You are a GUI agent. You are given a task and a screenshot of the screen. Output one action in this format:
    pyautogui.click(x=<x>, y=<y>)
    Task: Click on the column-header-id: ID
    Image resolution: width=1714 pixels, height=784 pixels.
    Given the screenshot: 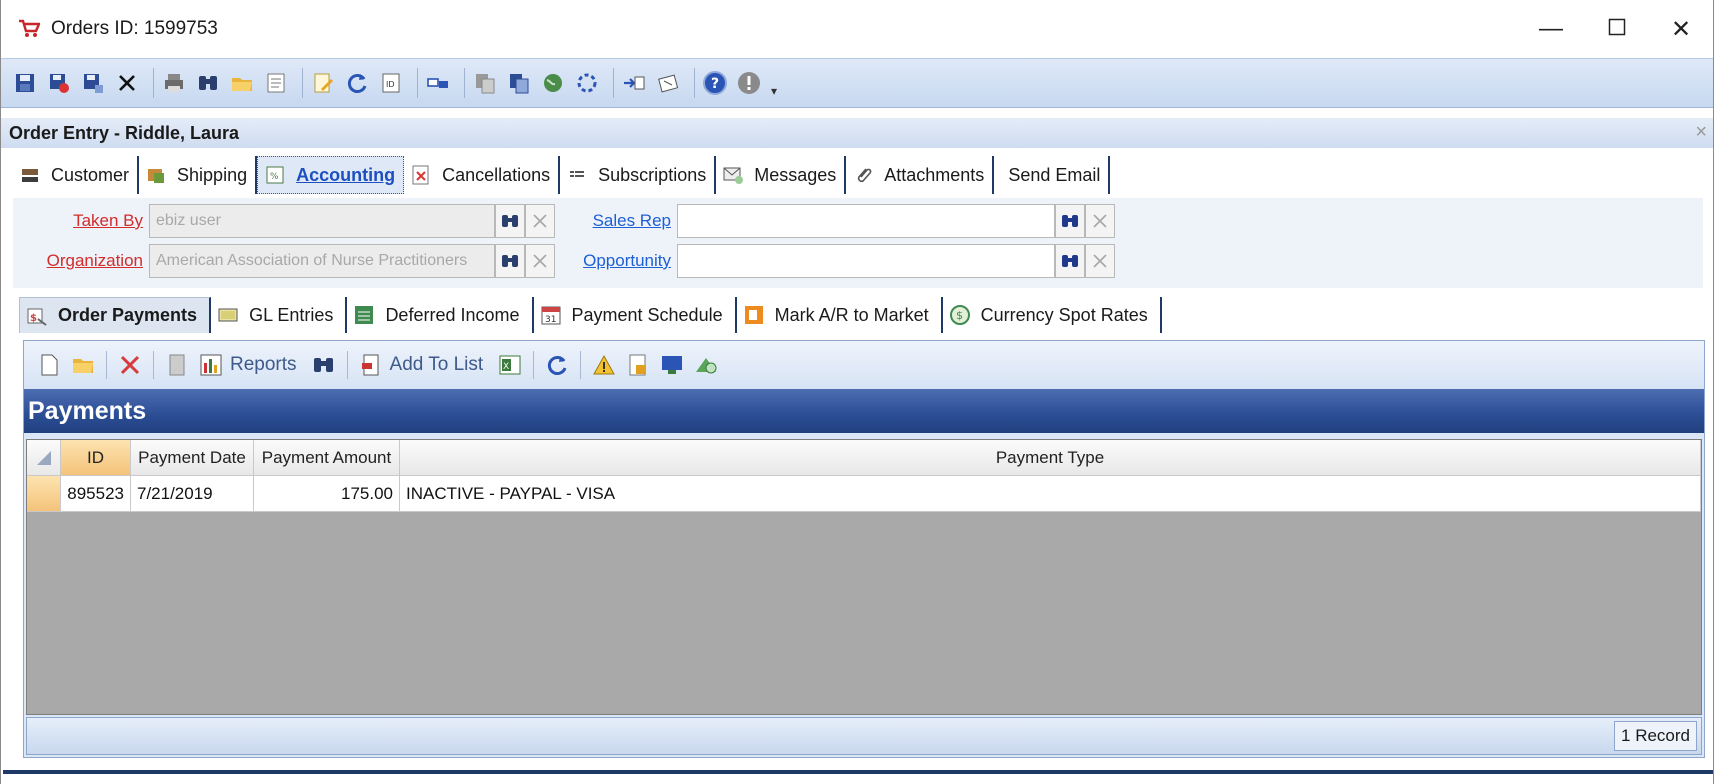 What is the action you would take?
    pyautogui.click(x=96, y=458)
    